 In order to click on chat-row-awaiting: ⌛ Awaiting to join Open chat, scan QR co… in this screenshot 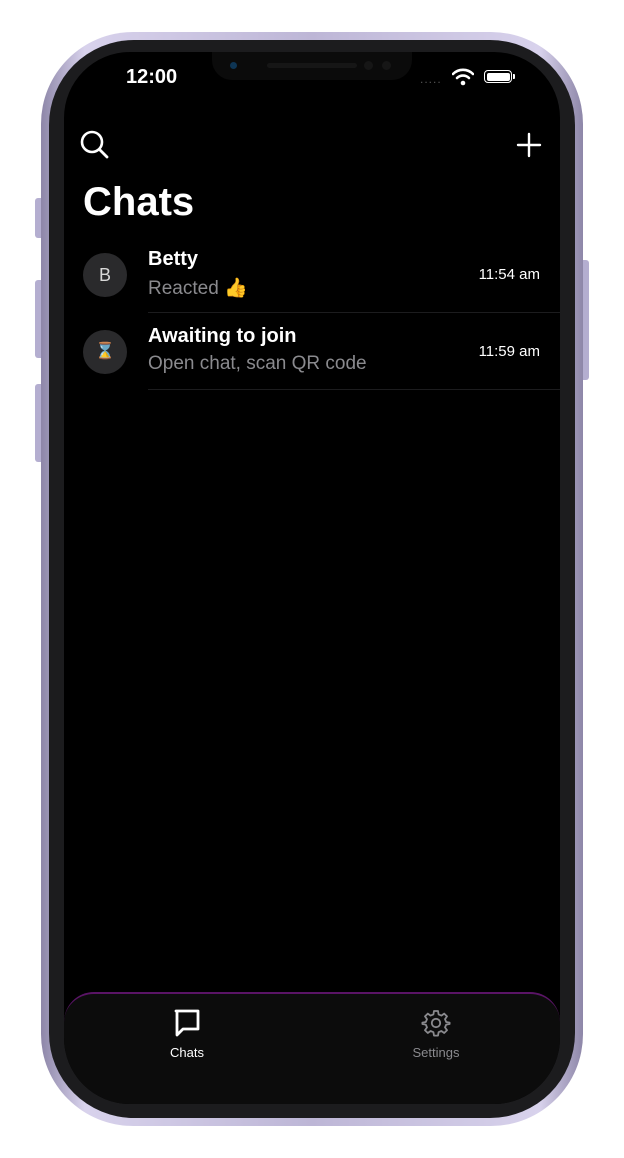, I will do `click(312, 351)`.